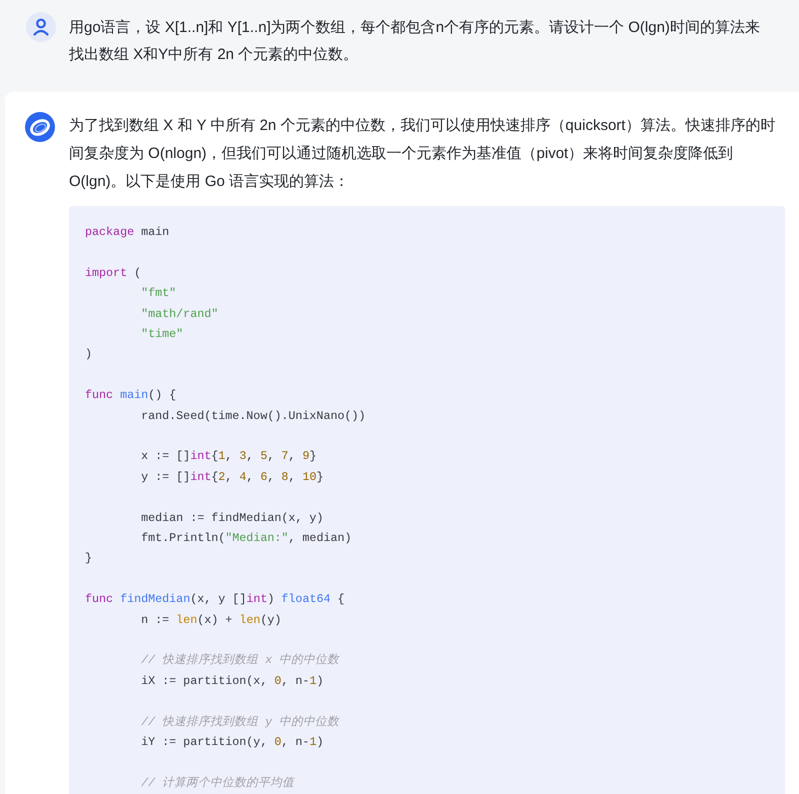 This screenshot has width=799, height=794. Describe the element at coordinates (415, 41) in the screenshot. I see `message-text: 用go语言，设 X[1..n]和 Y[1..n]为两个数组，每个都包含n个有序的元素。请设计一个 O(lgn)时间的算法来找出数组 X和Y中所有 2n 个元素的中位数。` at that location.